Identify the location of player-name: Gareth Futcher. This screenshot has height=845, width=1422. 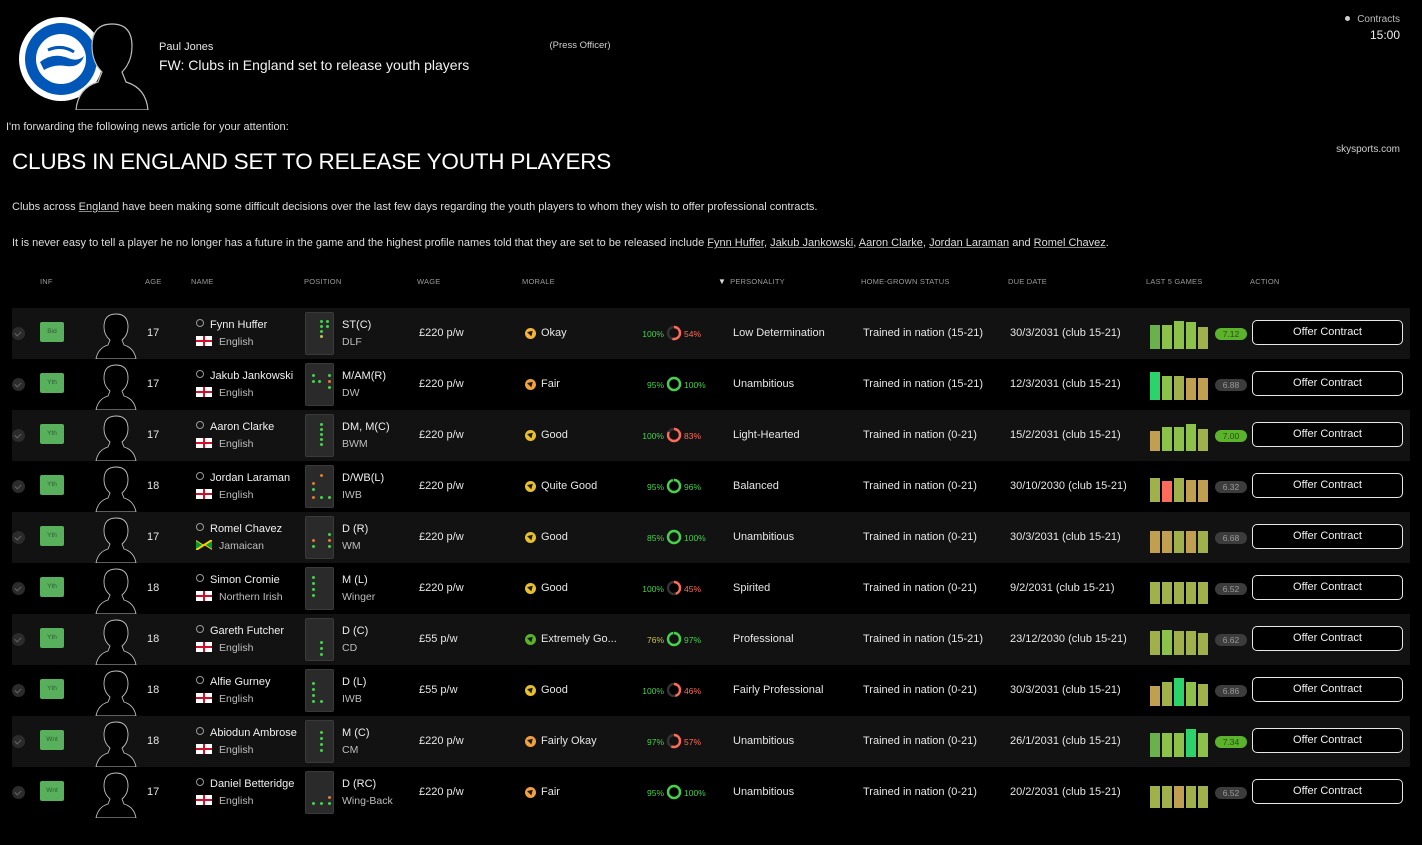
(240, 631).